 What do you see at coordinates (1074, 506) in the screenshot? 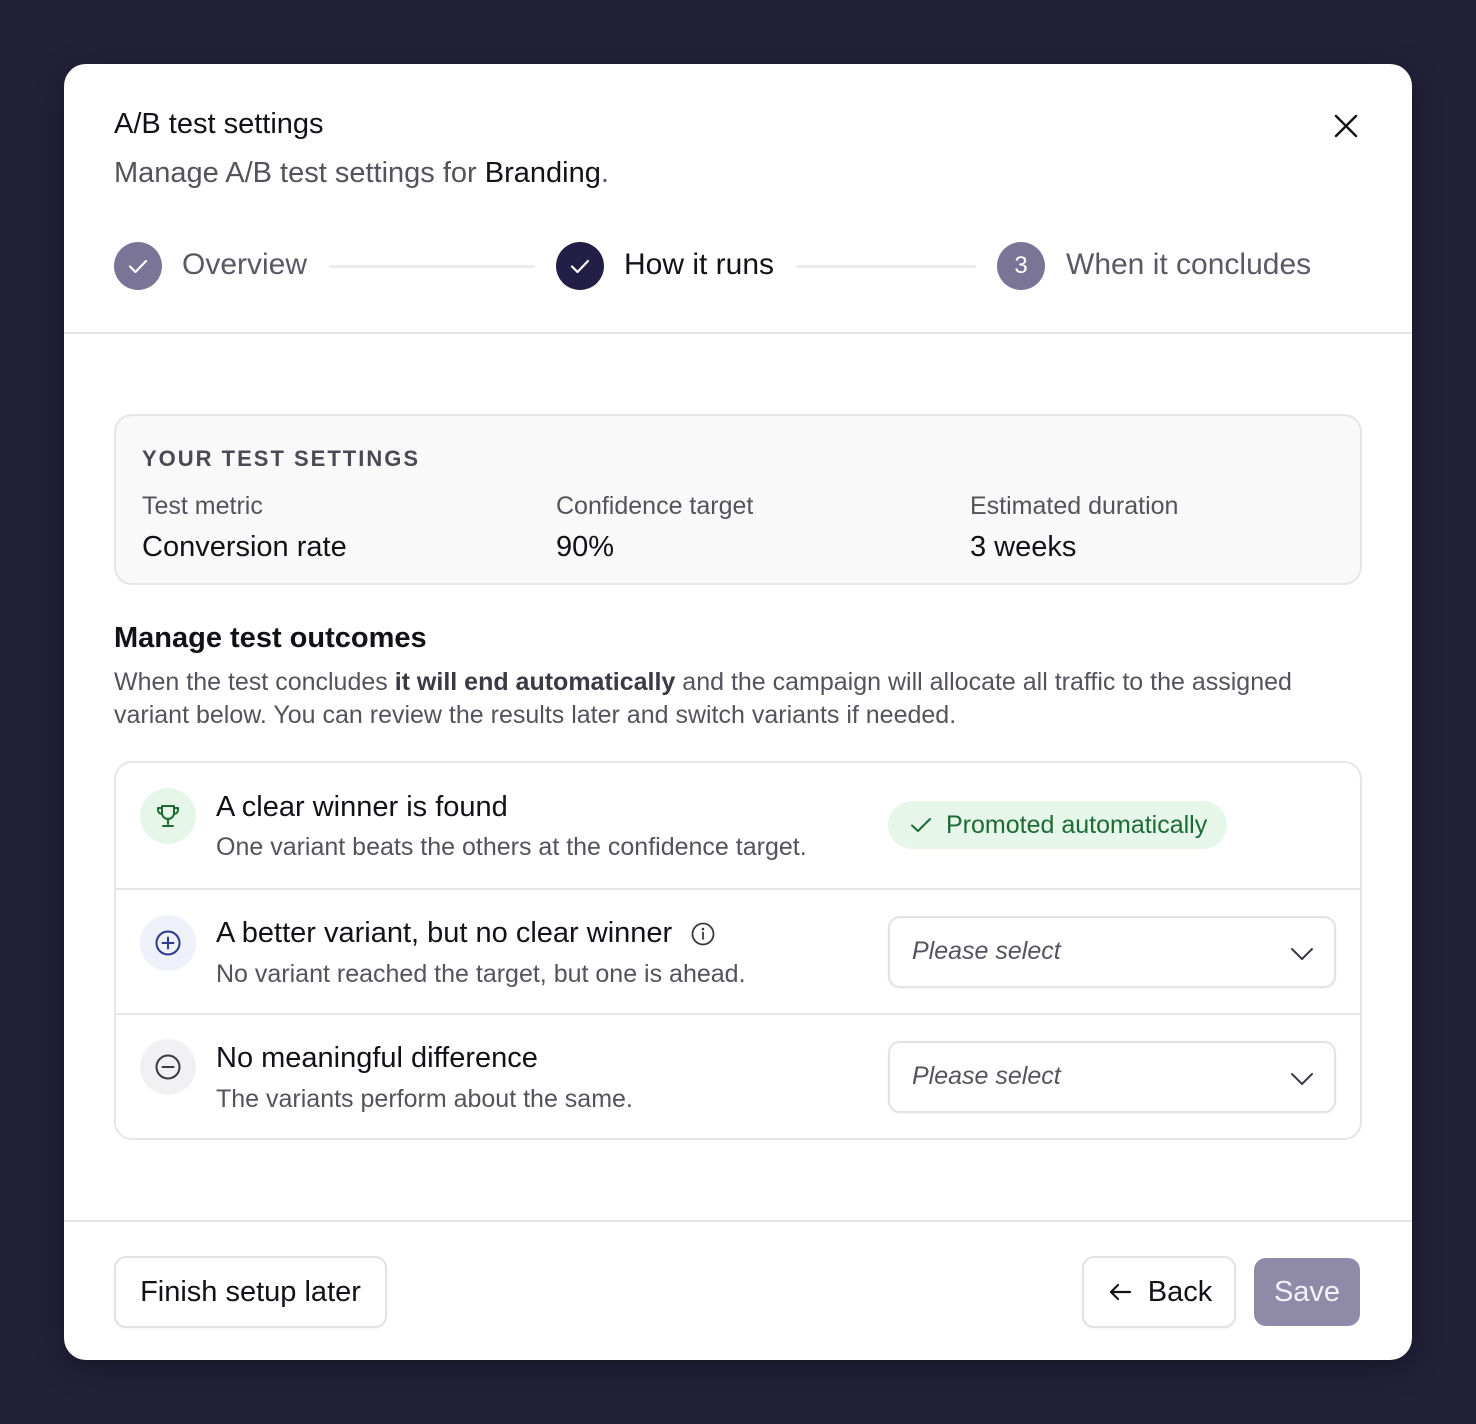
I see `metric-label: Estimated duration` at bounding box center [1074, 506].